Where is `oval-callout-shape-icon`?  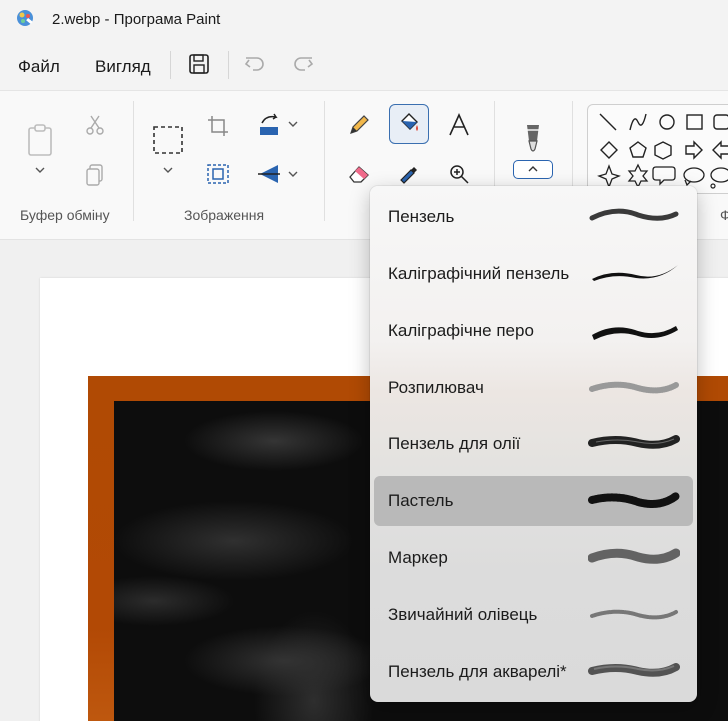 oval-callout-shape-icon is located at coordinates (694, 177).